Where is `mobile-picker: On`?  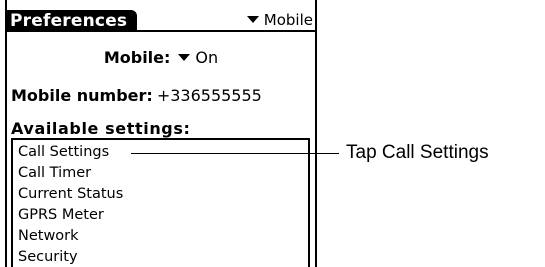 mobile-picker: On is located at coordinates (198, 57).